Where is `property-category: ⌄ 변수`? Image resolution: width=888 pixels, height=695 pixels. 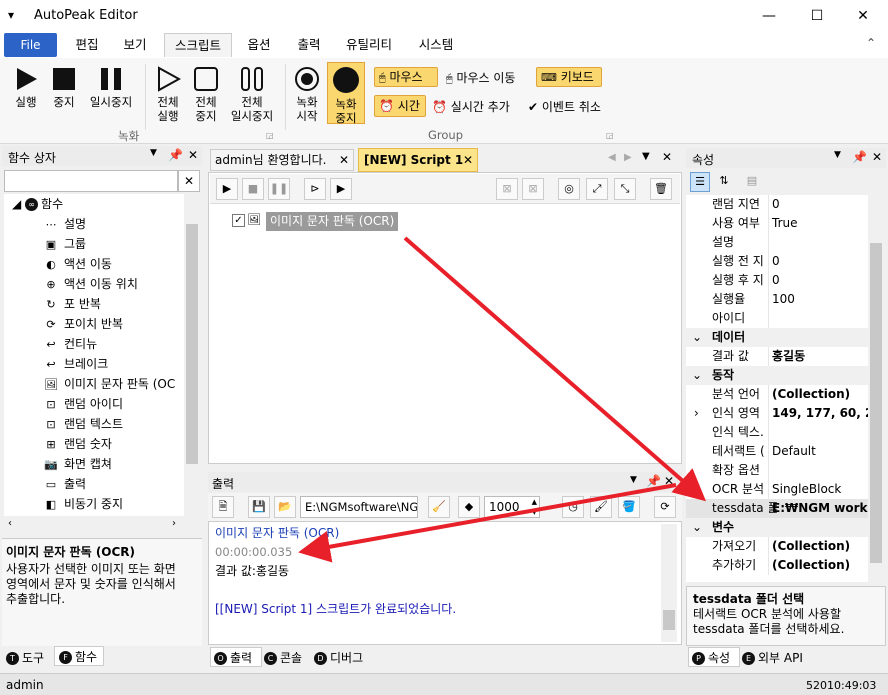
property-category: ⌄ 변수 is located at coordinates (777, 527).